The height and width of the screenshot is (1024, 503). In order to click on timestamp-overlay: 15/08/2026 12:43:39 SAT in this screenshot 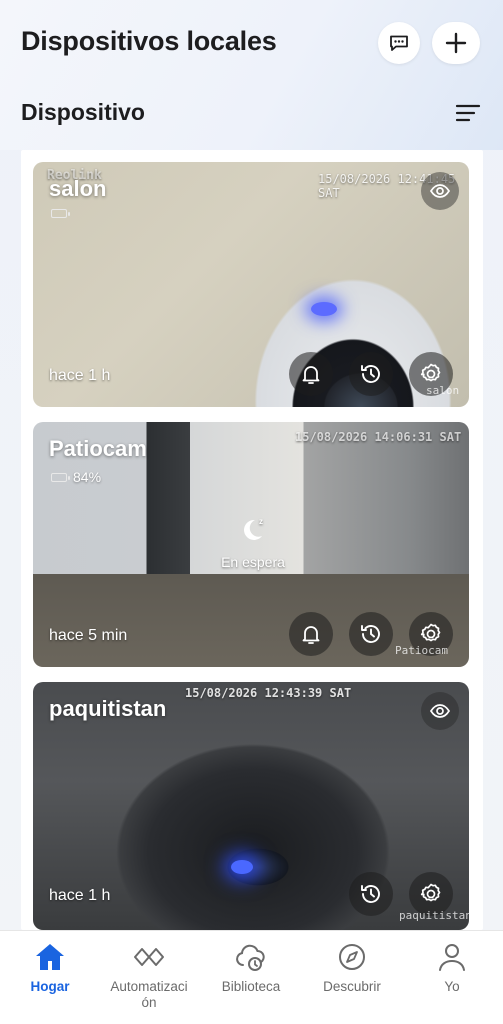, I will do `click(268, 693)`.